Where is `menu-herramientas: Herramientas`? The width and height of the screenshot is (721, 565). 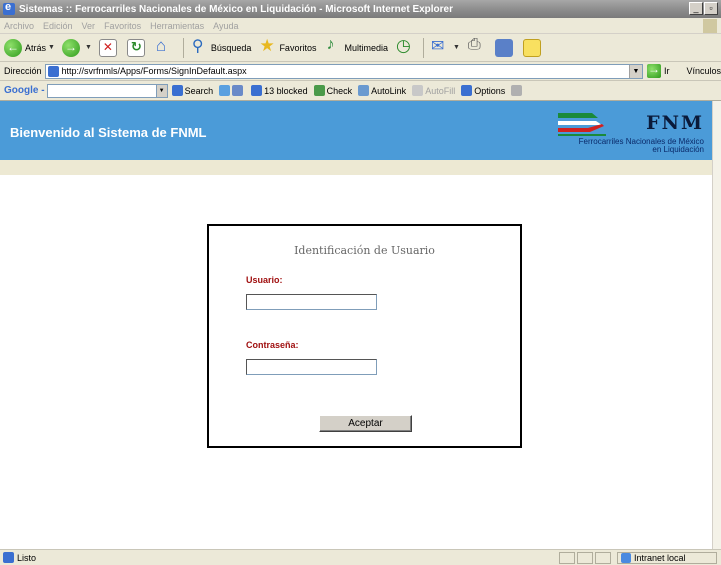 menu-herramientas: Herramientas is located at coordinates (177, 26).